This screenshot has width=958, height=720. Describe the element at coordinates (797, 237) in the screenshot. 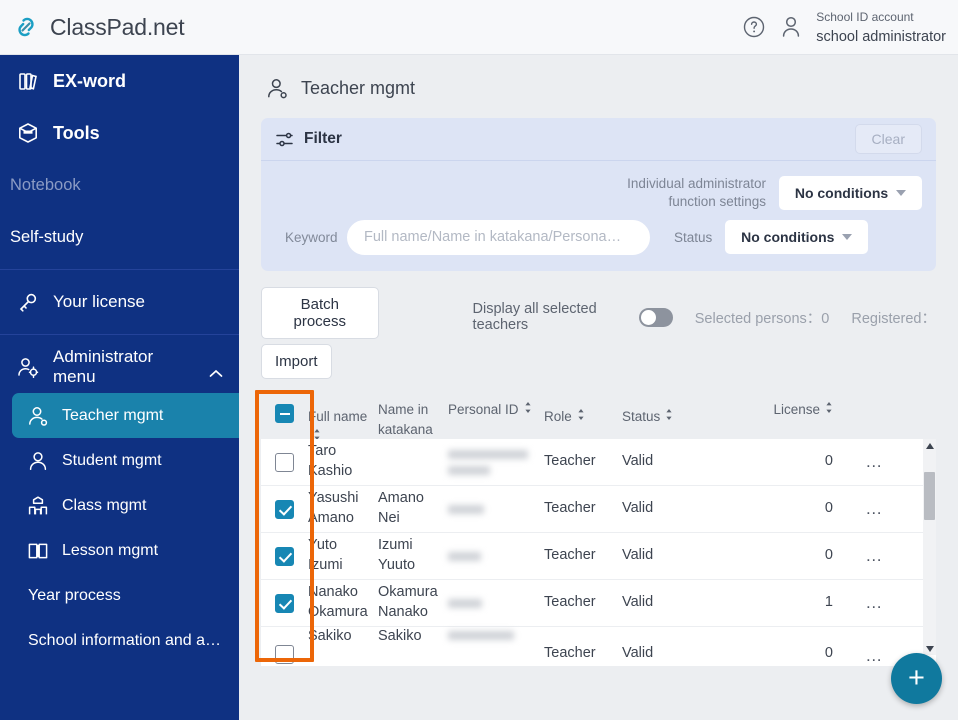

I see `status-select: No conditions` at that location.